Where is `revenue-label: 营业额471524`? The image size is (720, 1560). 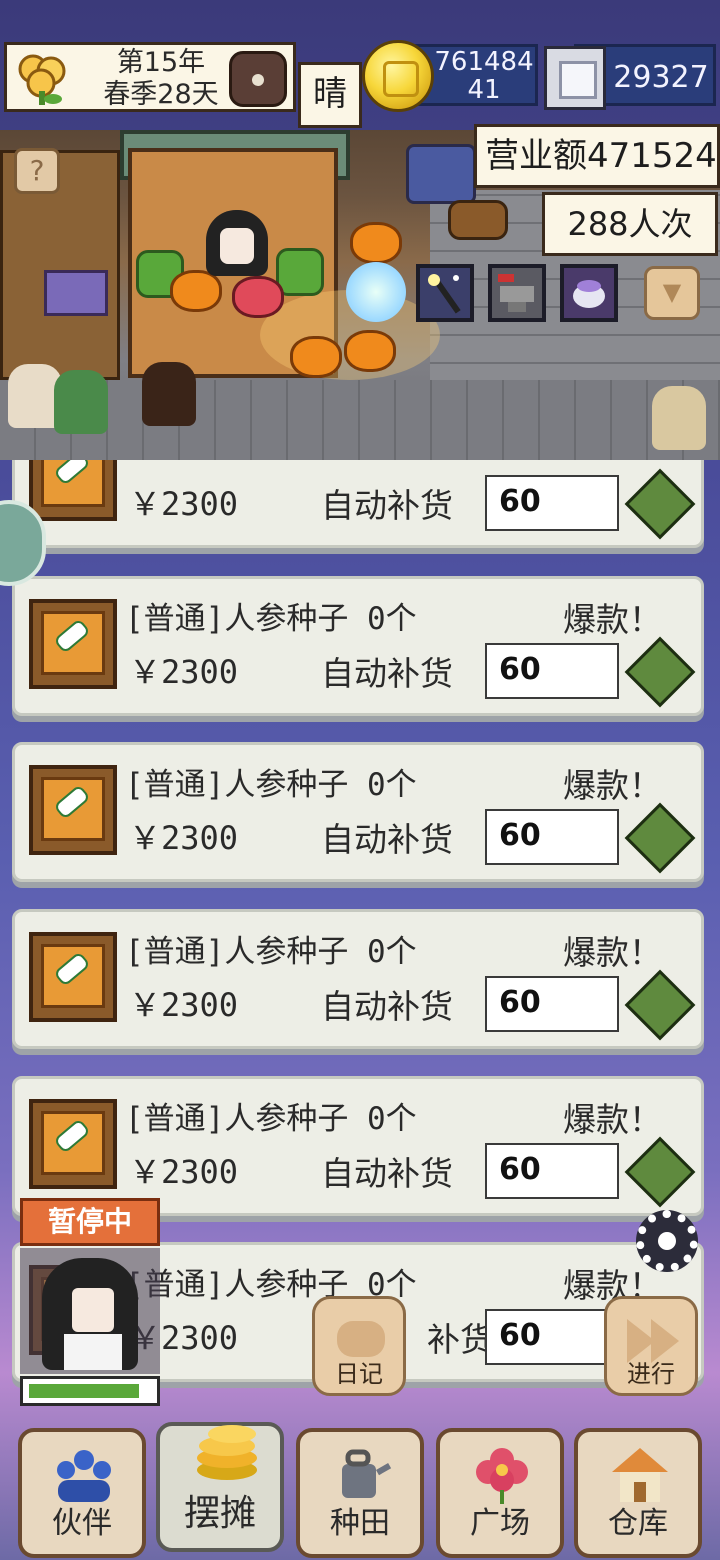
revenue-label: 营业额471524 is located at coordinates (597, 156).